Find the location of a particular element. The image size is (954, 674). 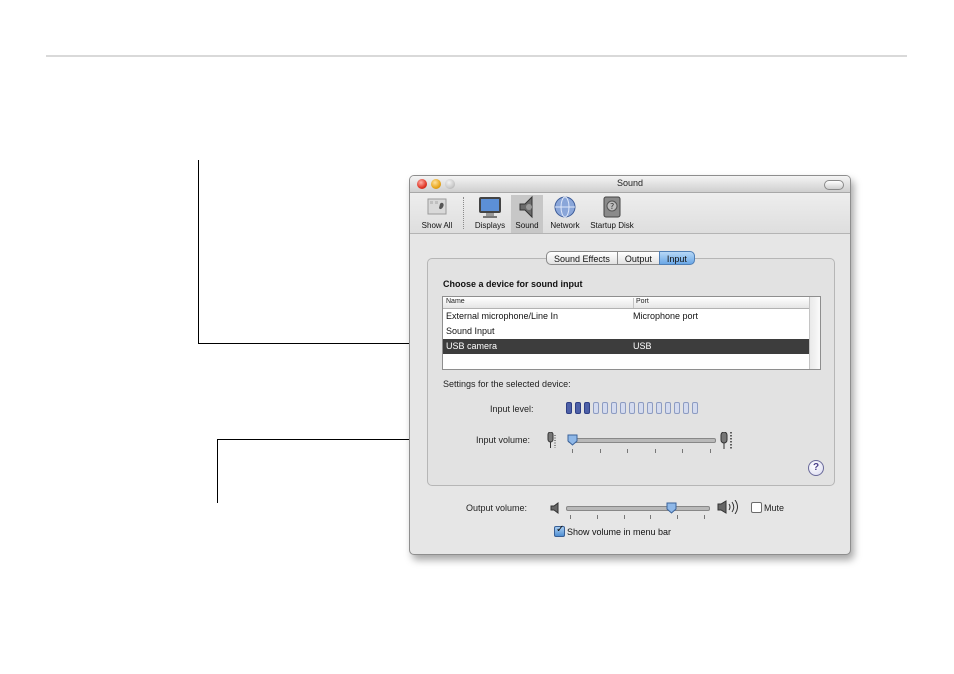

callout-line-device-h is located at coordinates (316, 343).